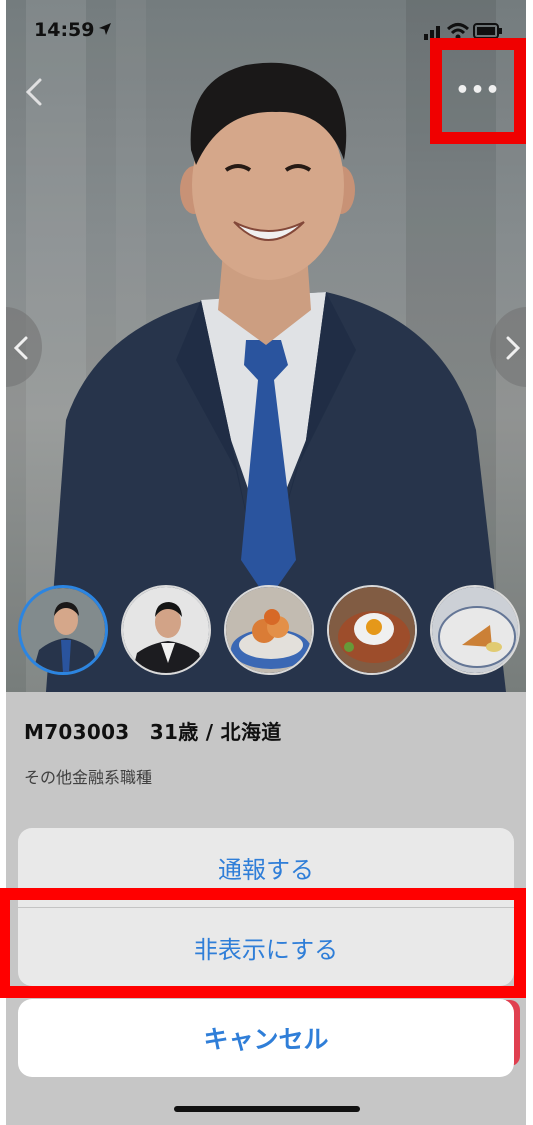  What do you see at coordinates (266, 1038) in the screenshot?
I see `cancel-button: キャンセル` at bounding box center [266, 1038].